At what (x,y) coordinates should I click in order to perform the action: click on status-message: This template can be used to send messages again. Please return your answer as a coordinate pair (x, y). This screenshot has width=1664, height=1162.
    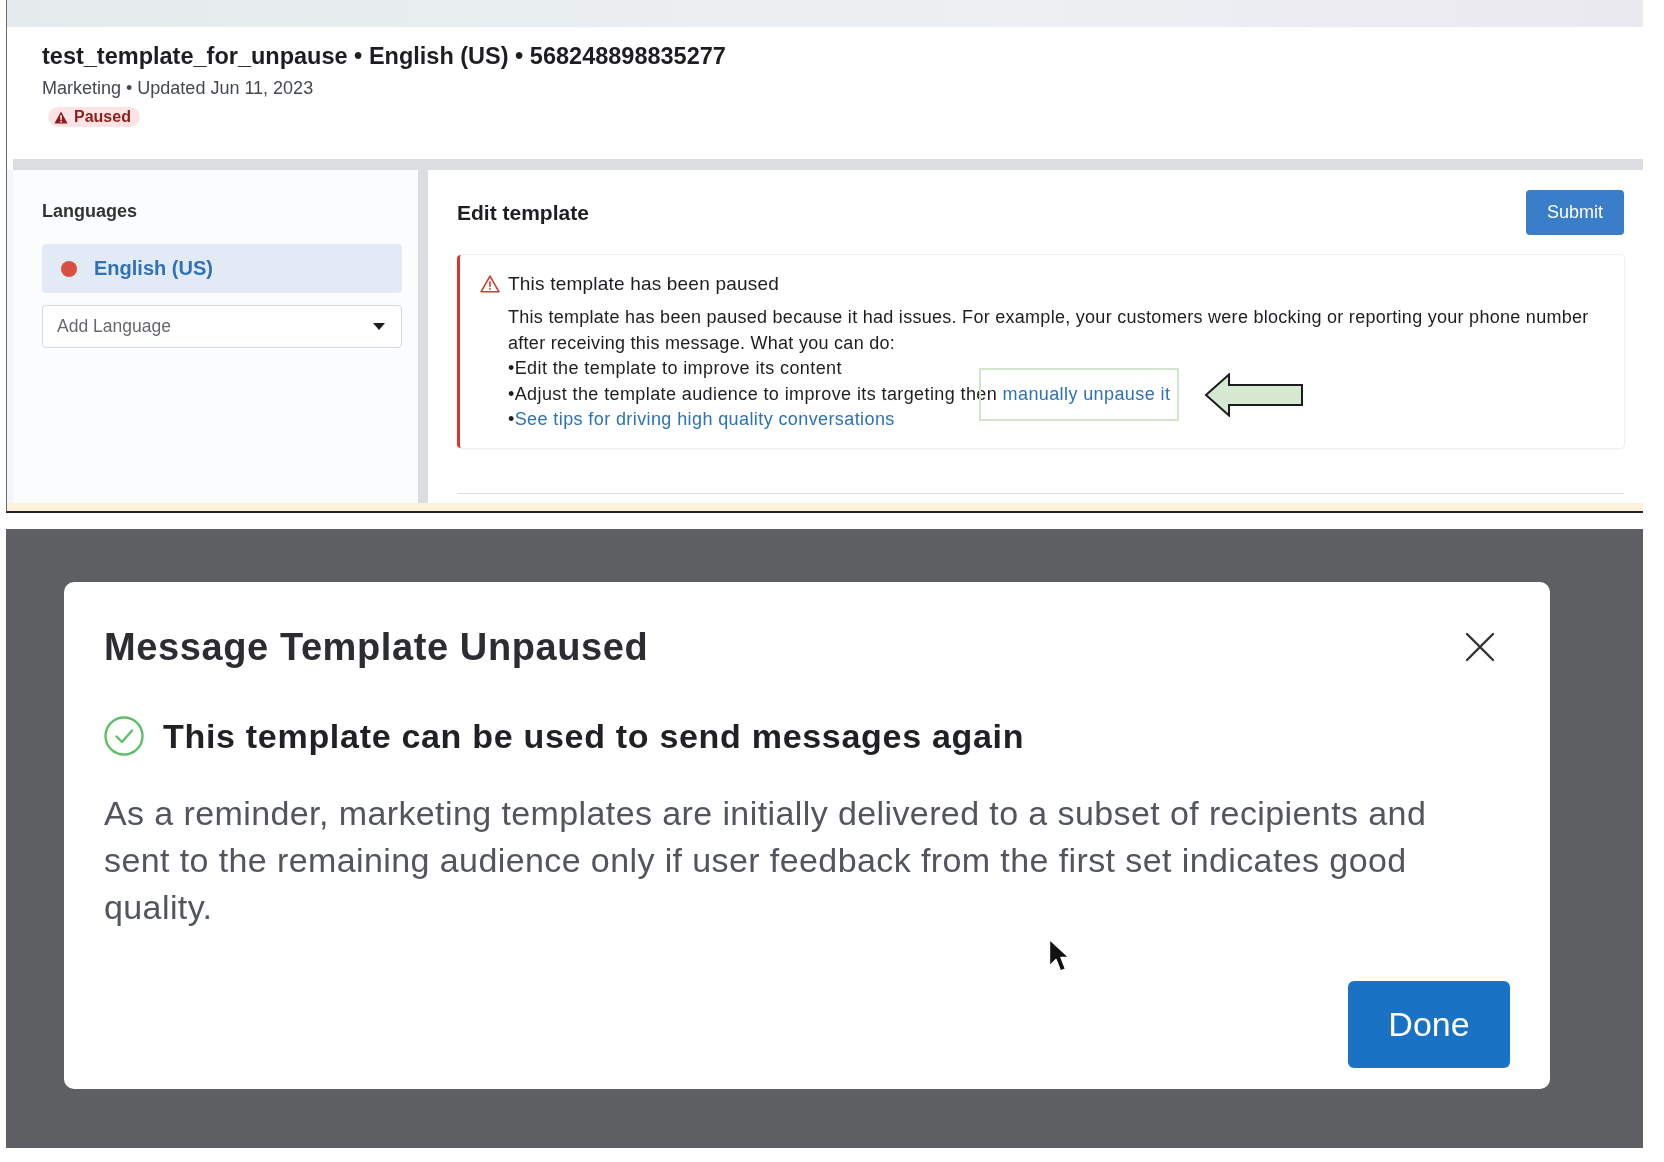
    Looking at the image, I should click on (594, 736).